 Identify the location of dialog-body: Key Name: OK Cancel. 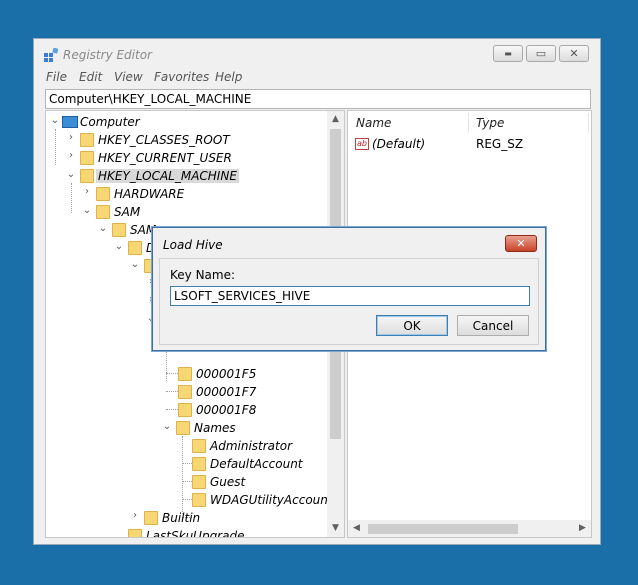
(349, 301).